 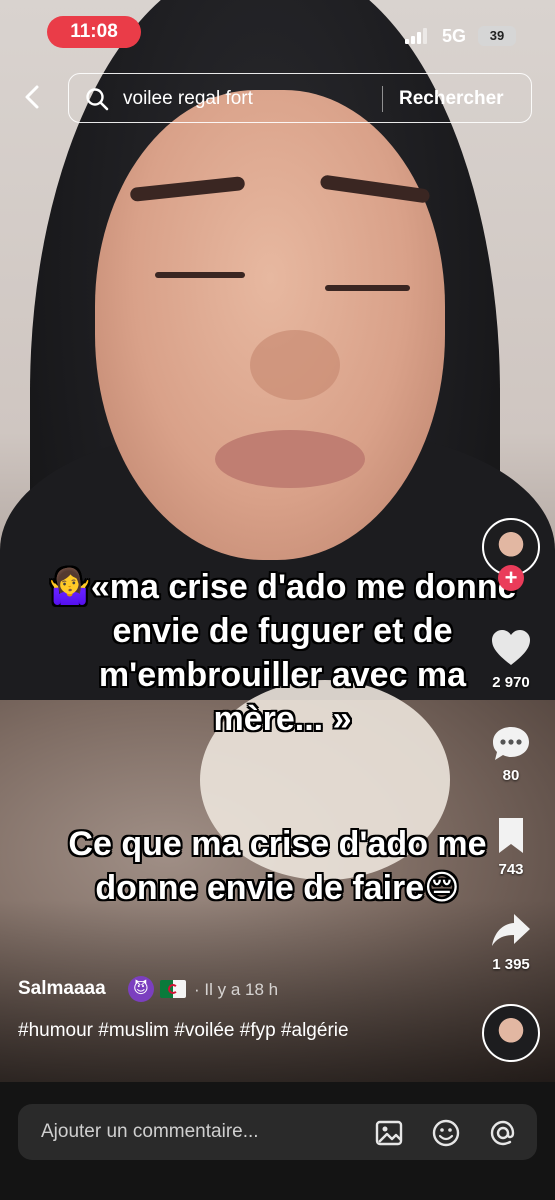 I want to click on signal-icon, so click(x=418, y=36).